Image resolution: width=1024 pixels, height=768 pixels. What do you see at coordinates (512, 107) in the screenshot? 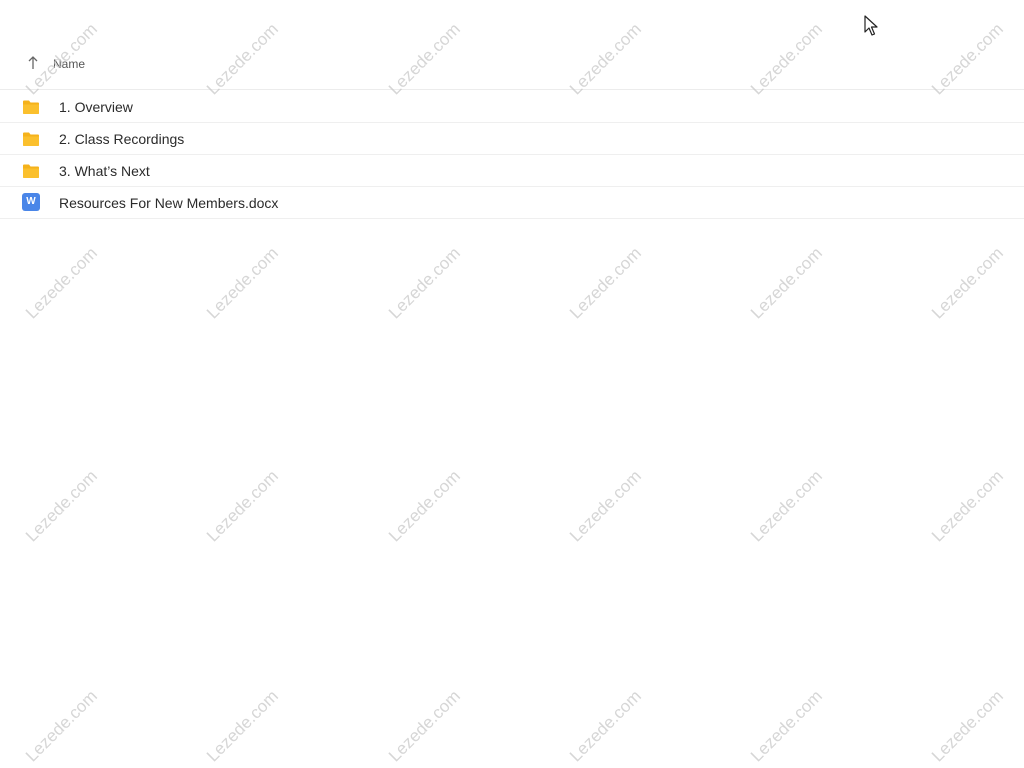
I see `list-item-folder-overview: 1. Overview` at bounding box center [512, 107].